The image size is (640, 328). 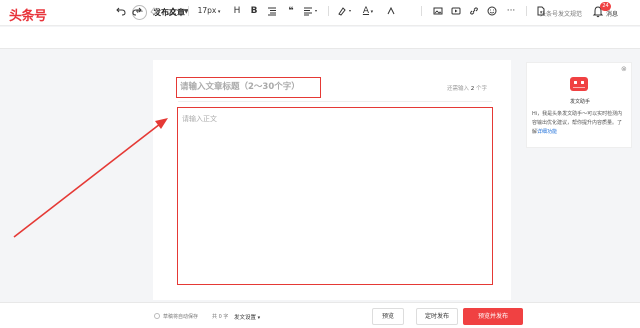 I want to click on heading-icon: H, so click(x=237, y=11).